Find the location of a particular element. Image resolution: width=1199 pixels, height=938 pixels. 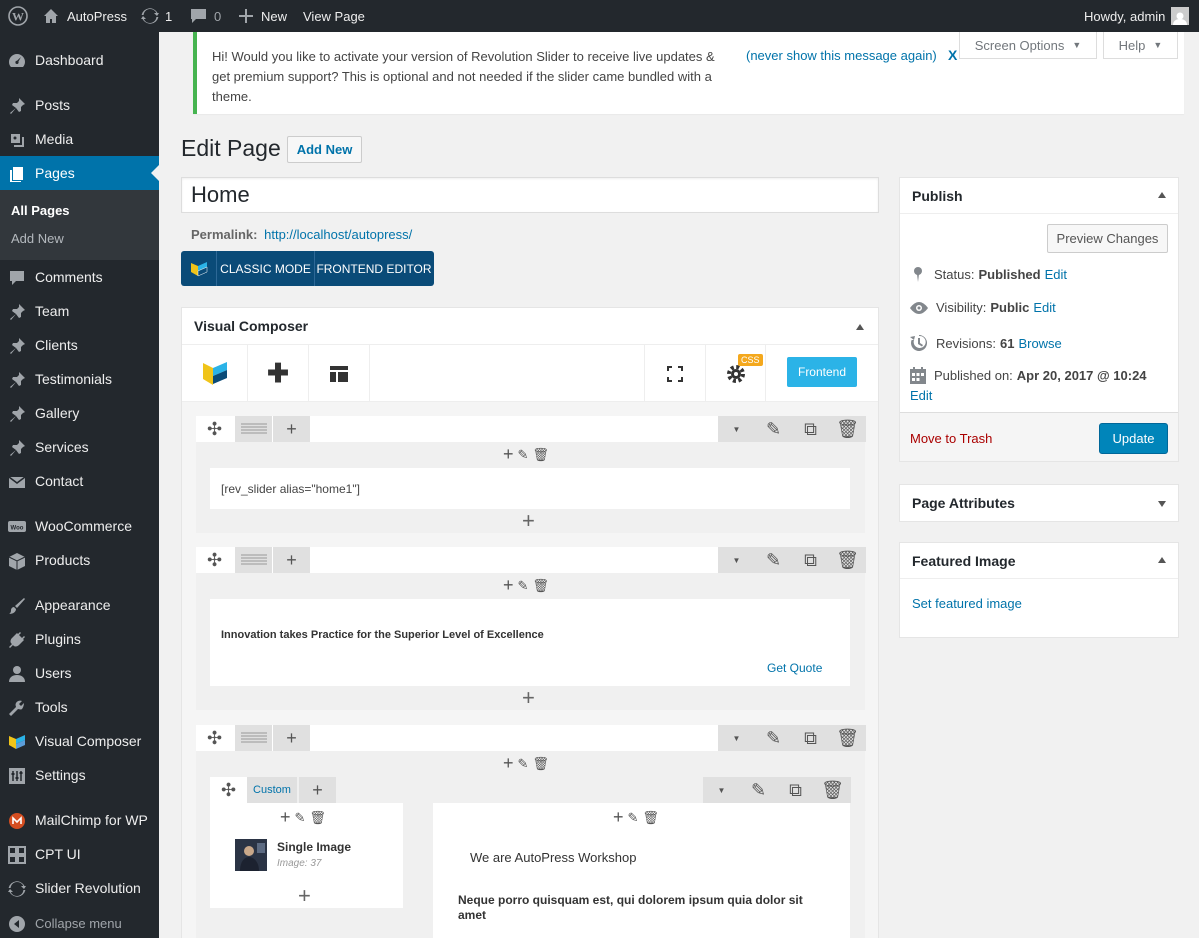

menu-item-gallery: Gallery is located at coordinates (79, 413).